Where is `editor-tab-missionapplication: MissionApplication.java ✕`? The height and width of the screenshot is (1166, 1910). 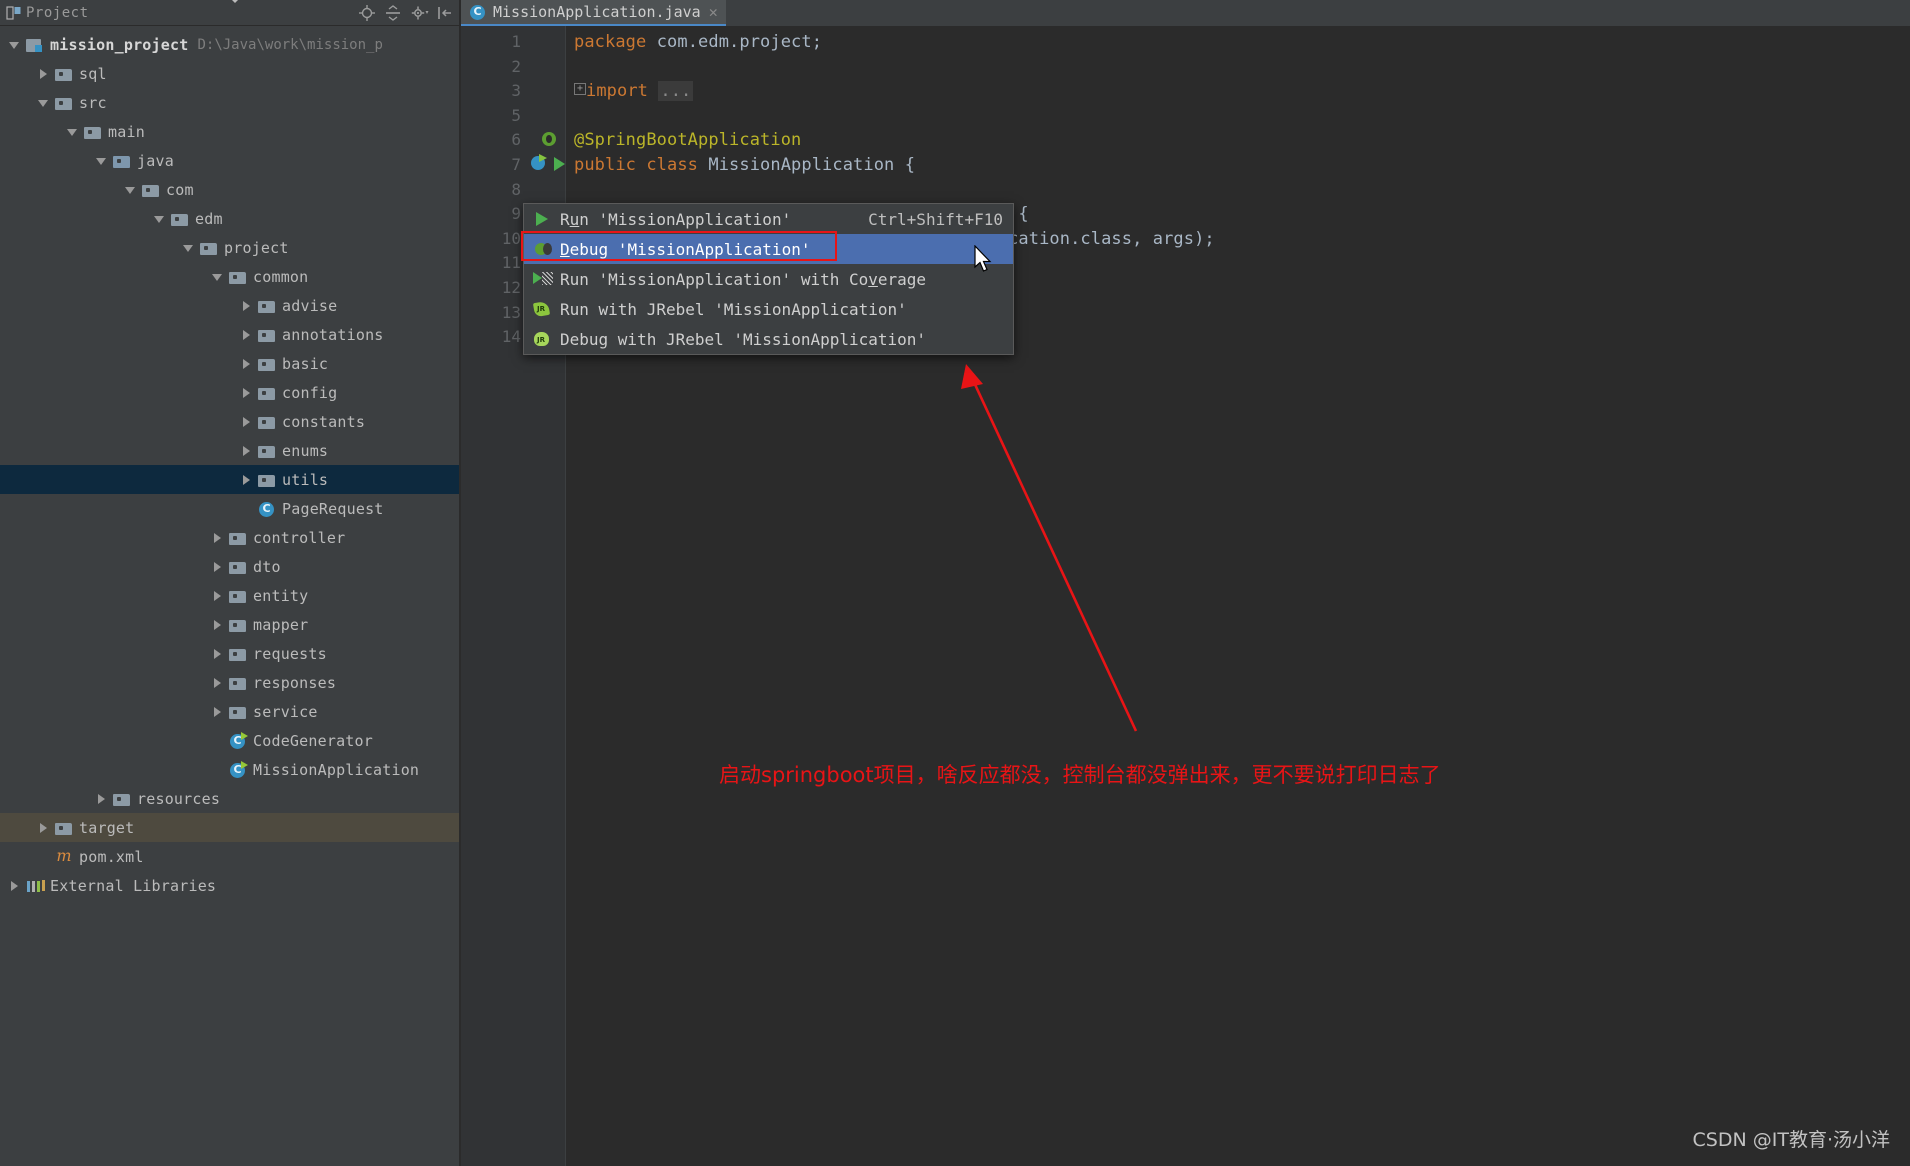 editor-tab-missionapplication: MissionApplication.java ✕ is located at coordinates (593, 13).